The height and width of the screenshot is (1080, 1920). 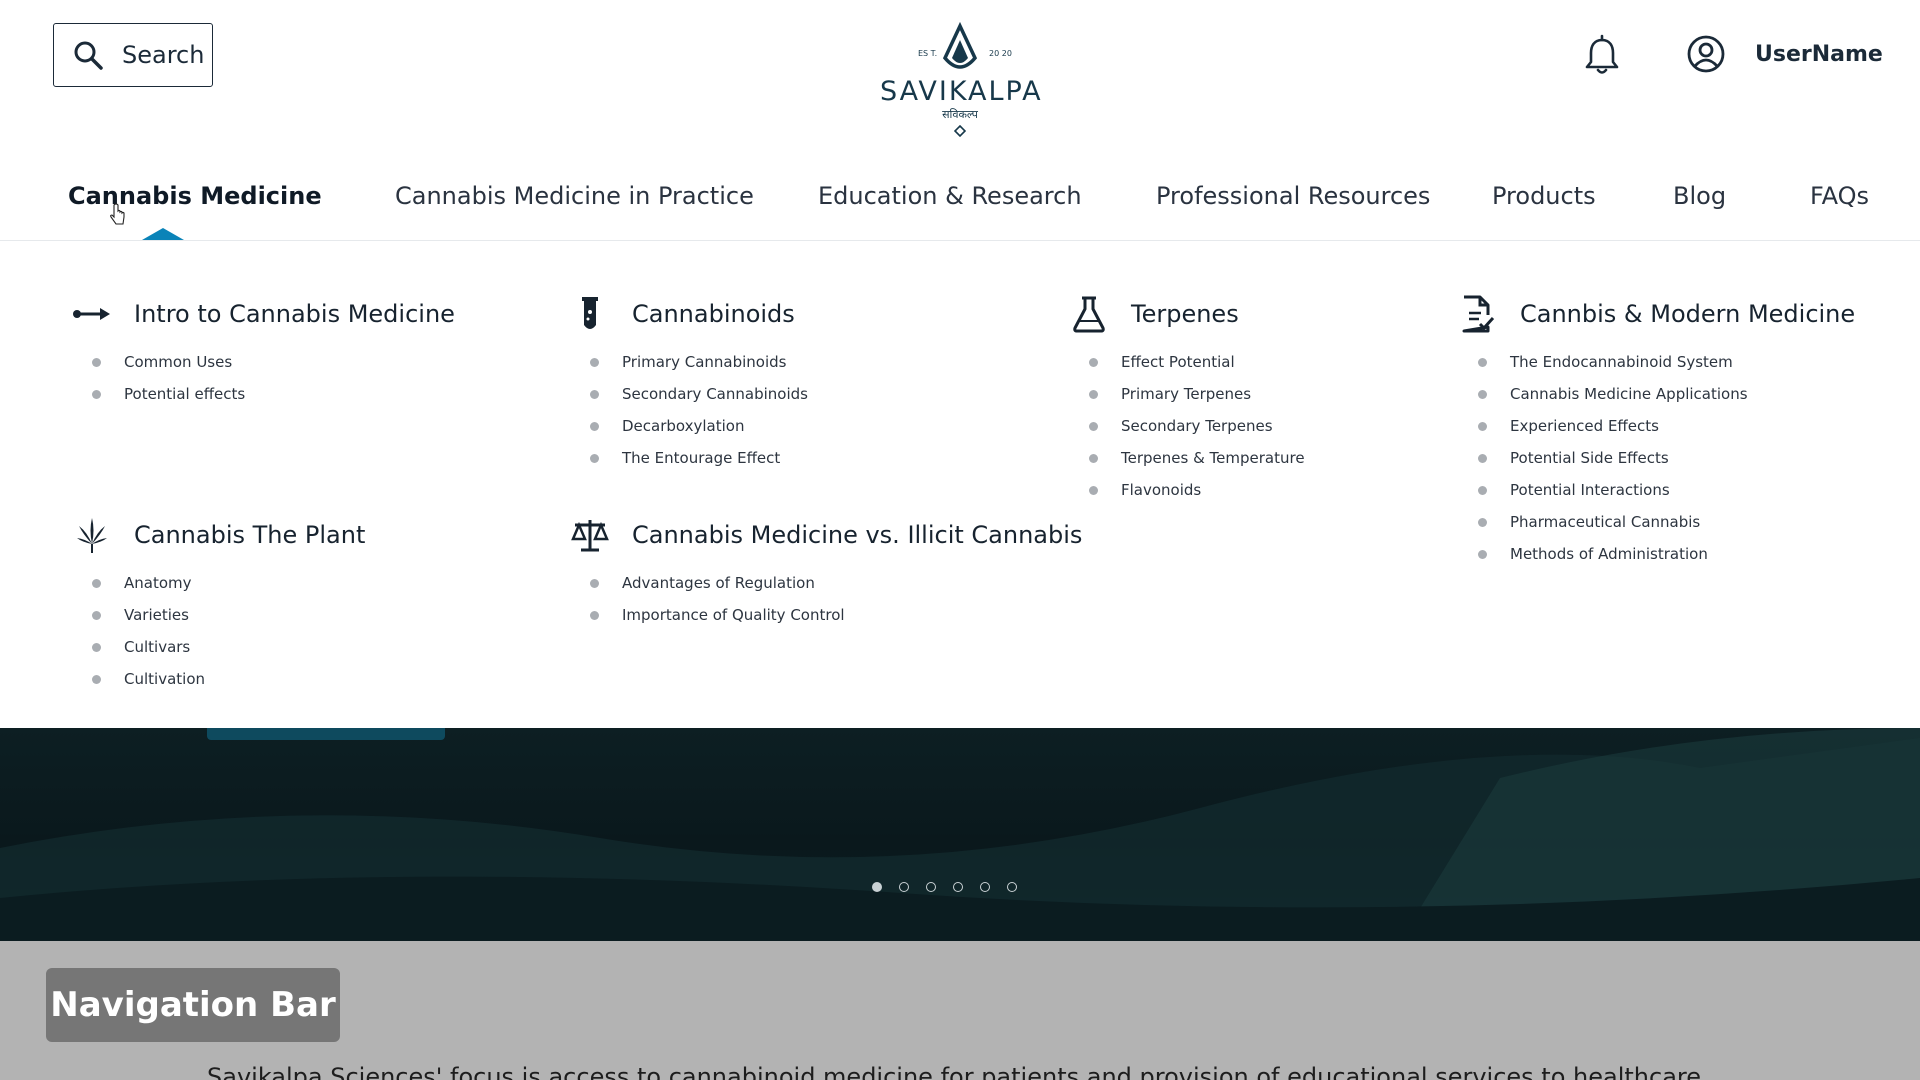 I want to click on menu-link: Effect Potential, so click(x=1197, y=362).